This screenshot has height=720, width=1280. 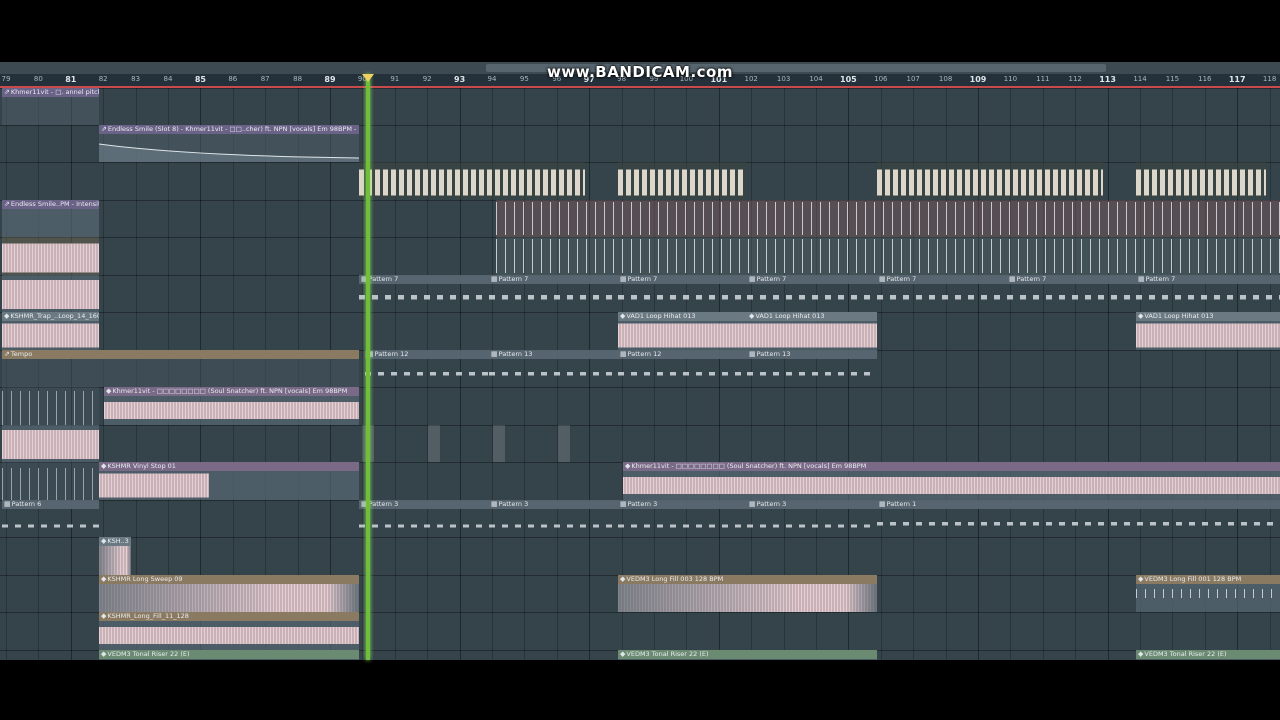 I want to click on clip-pattern1: ▦Pattern 1, so click(x=1078, y=518).